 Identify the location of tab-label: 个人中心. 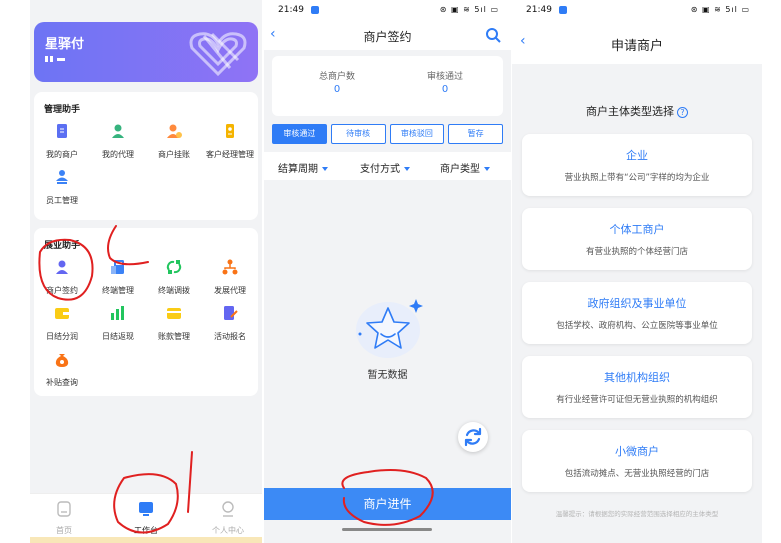
(228, 530).